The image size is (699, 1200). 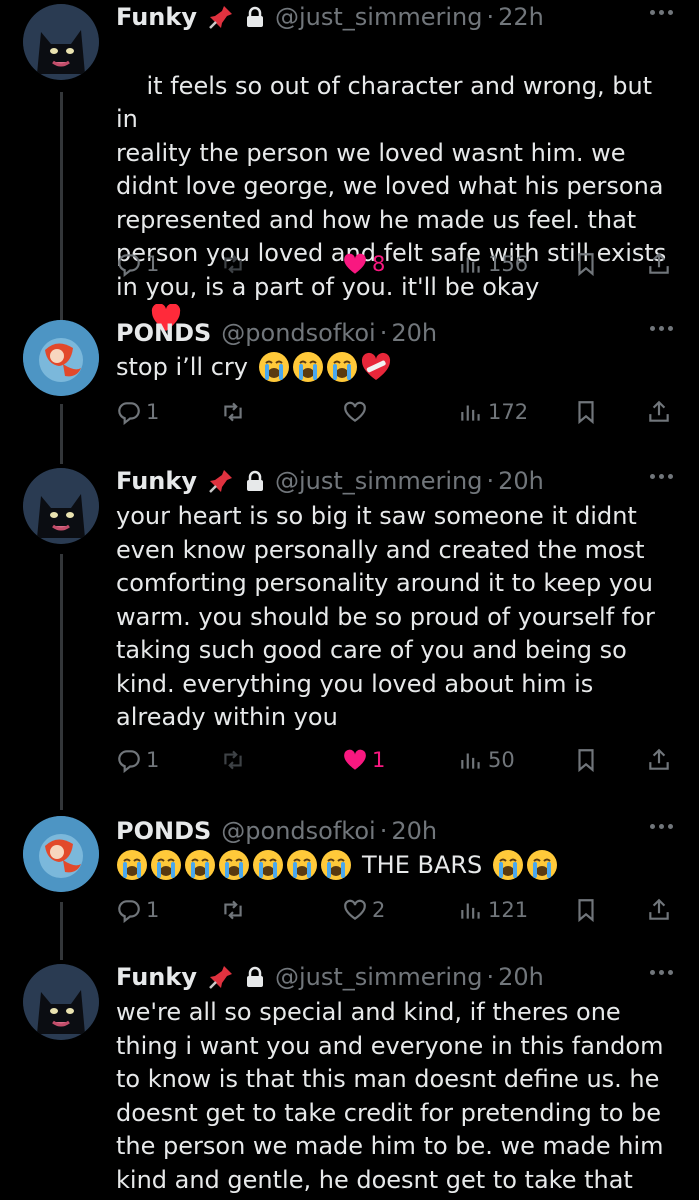 What do you see at coordinates (396, 760) in the screenshot?
I see `tweet-actions: 1 1 50` at bounding box center [396, 760].